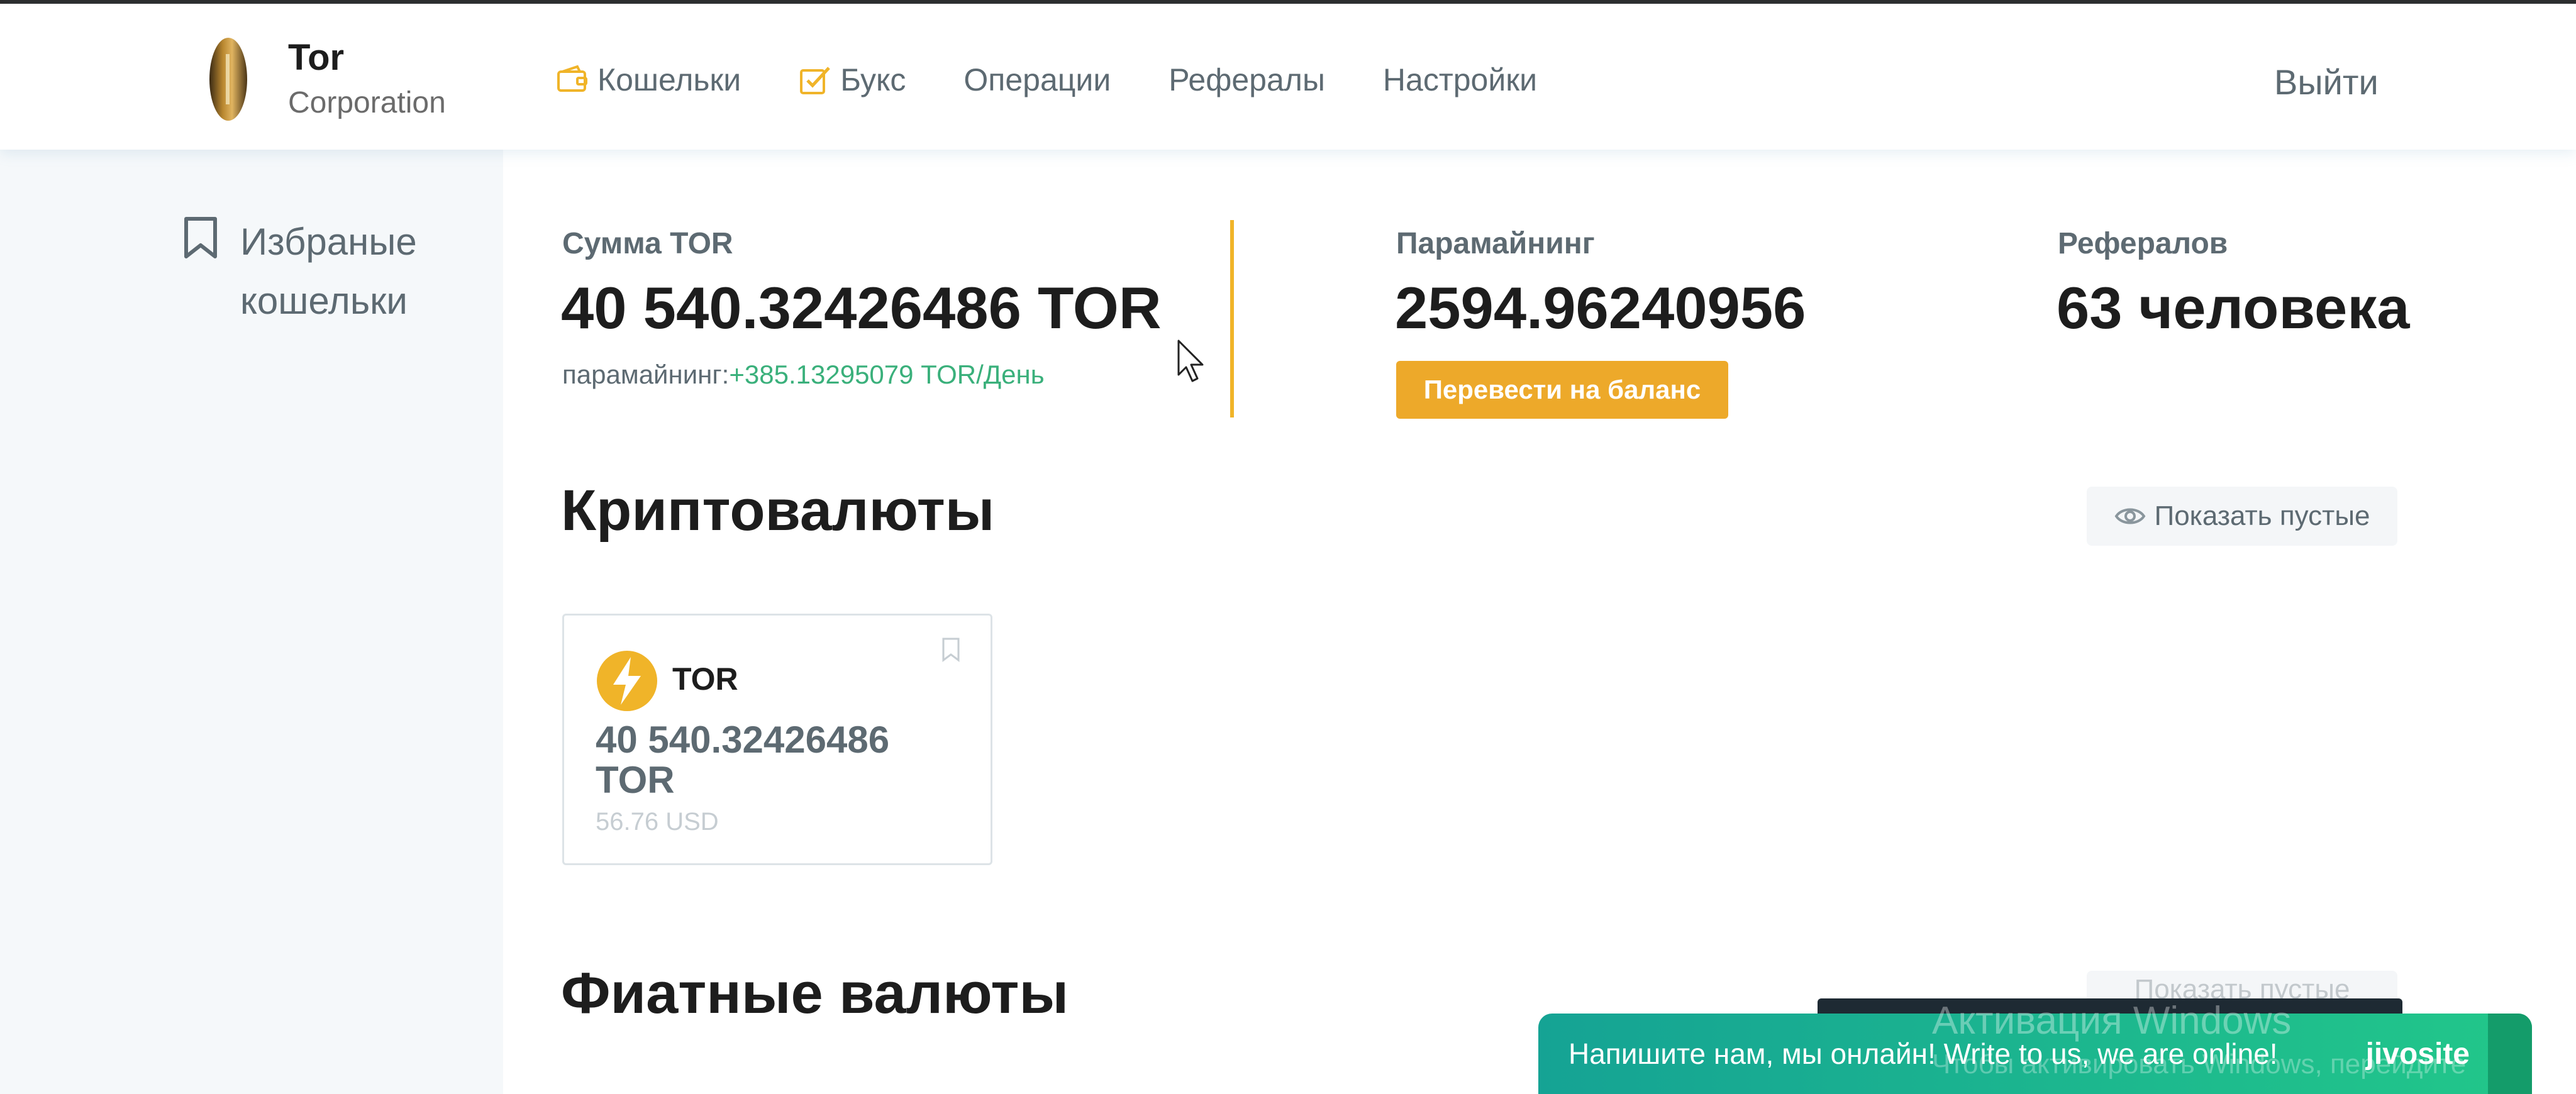  I want to click on show-empty-crypto-button: Показать пустые, so click(2242, 516).